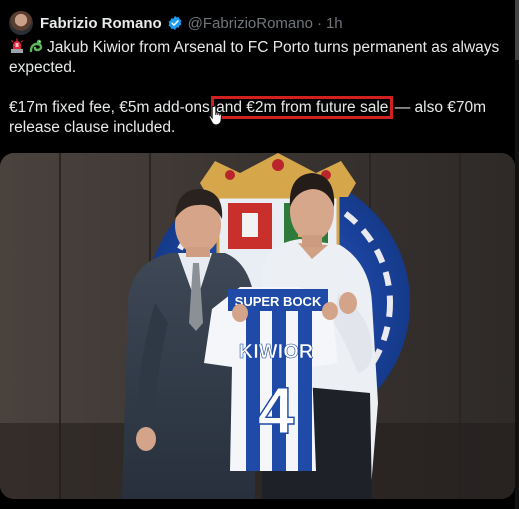 The height and width of the screenshot is (509, 519). Describe the element at coordinates (517, 30) in the screenshot. I see `scrollbar-thumb` at that location.